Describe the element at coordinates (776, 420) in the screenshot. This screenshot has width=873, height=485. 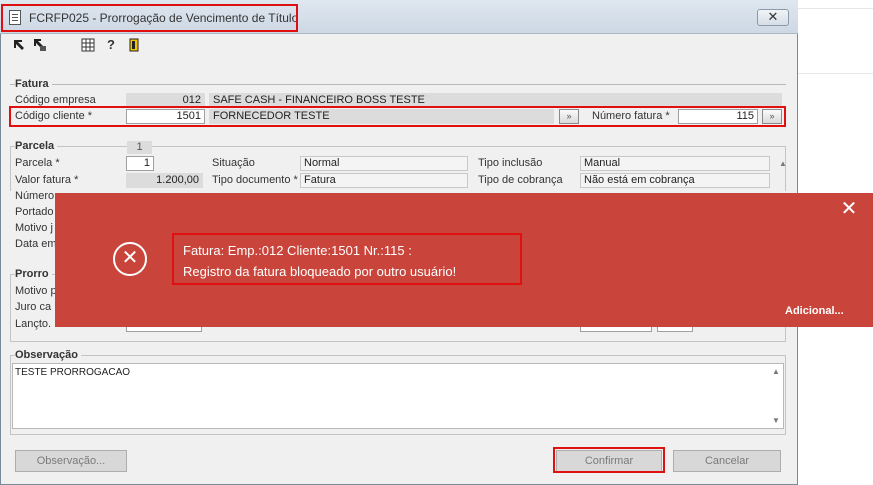
I see `obs-scroll-down-icon: ▼` at that location.